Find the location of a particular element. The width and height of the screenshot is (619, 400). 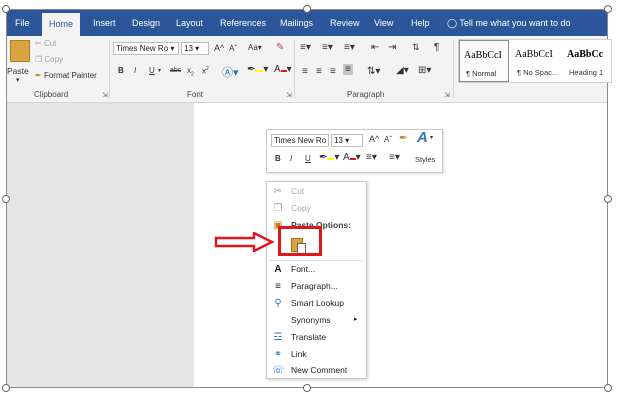

tell-me-label: Tell me what you want to do is located at coordinates (515, 23).